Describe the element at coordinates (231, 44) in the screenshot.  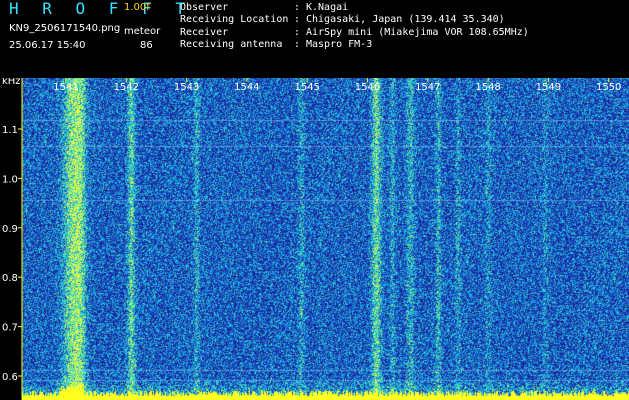
I see `info-label: Receiving antenna` at that location.